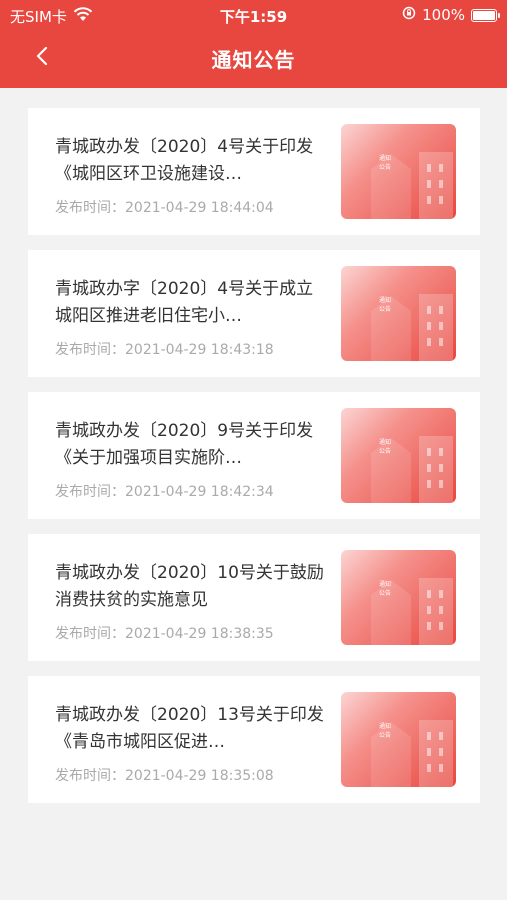 The height and width of the screenshot is (900, 507). Describe the element at coordinates (485, 15) in the screenshot. I see `battery-icon` at that location.